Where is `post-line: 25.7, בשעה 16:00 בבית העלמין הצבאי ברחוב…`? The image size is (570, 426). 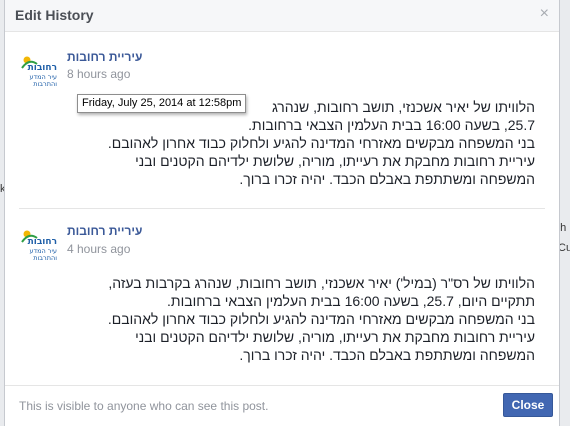 post-line: 25.7, בשעה 16:00 בבית העלמין הצבאי ברחוב… is located at coordinates (391, 125).